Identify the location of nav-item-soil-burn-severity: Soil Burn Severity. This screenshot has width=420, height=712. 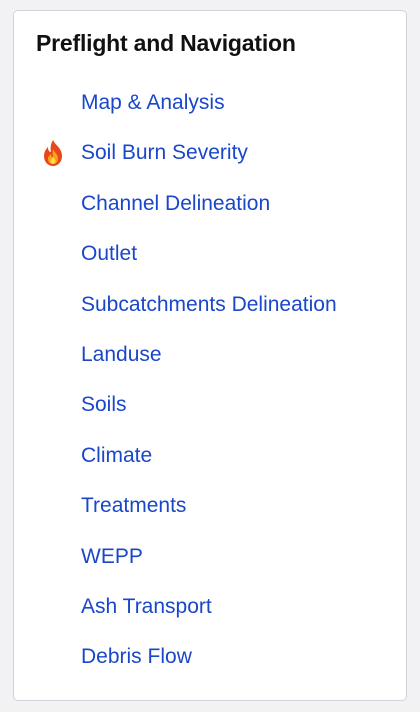
(210, 164).